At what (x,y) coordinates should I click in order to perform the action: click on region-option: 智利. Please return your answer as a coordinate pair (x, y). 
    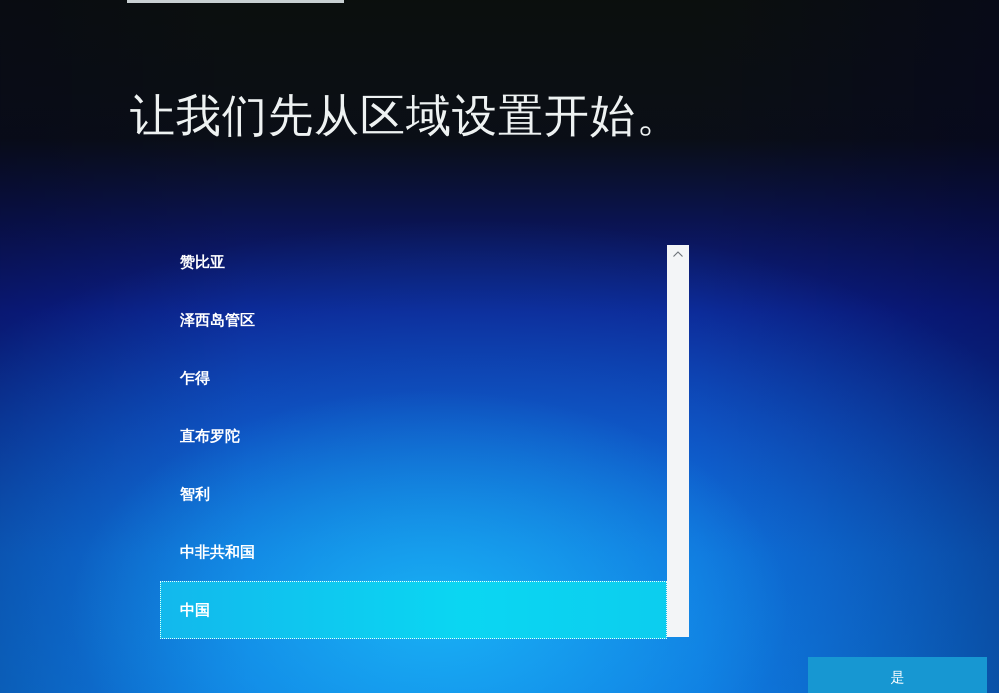
    Looking at the image, I should click on (413, 494).